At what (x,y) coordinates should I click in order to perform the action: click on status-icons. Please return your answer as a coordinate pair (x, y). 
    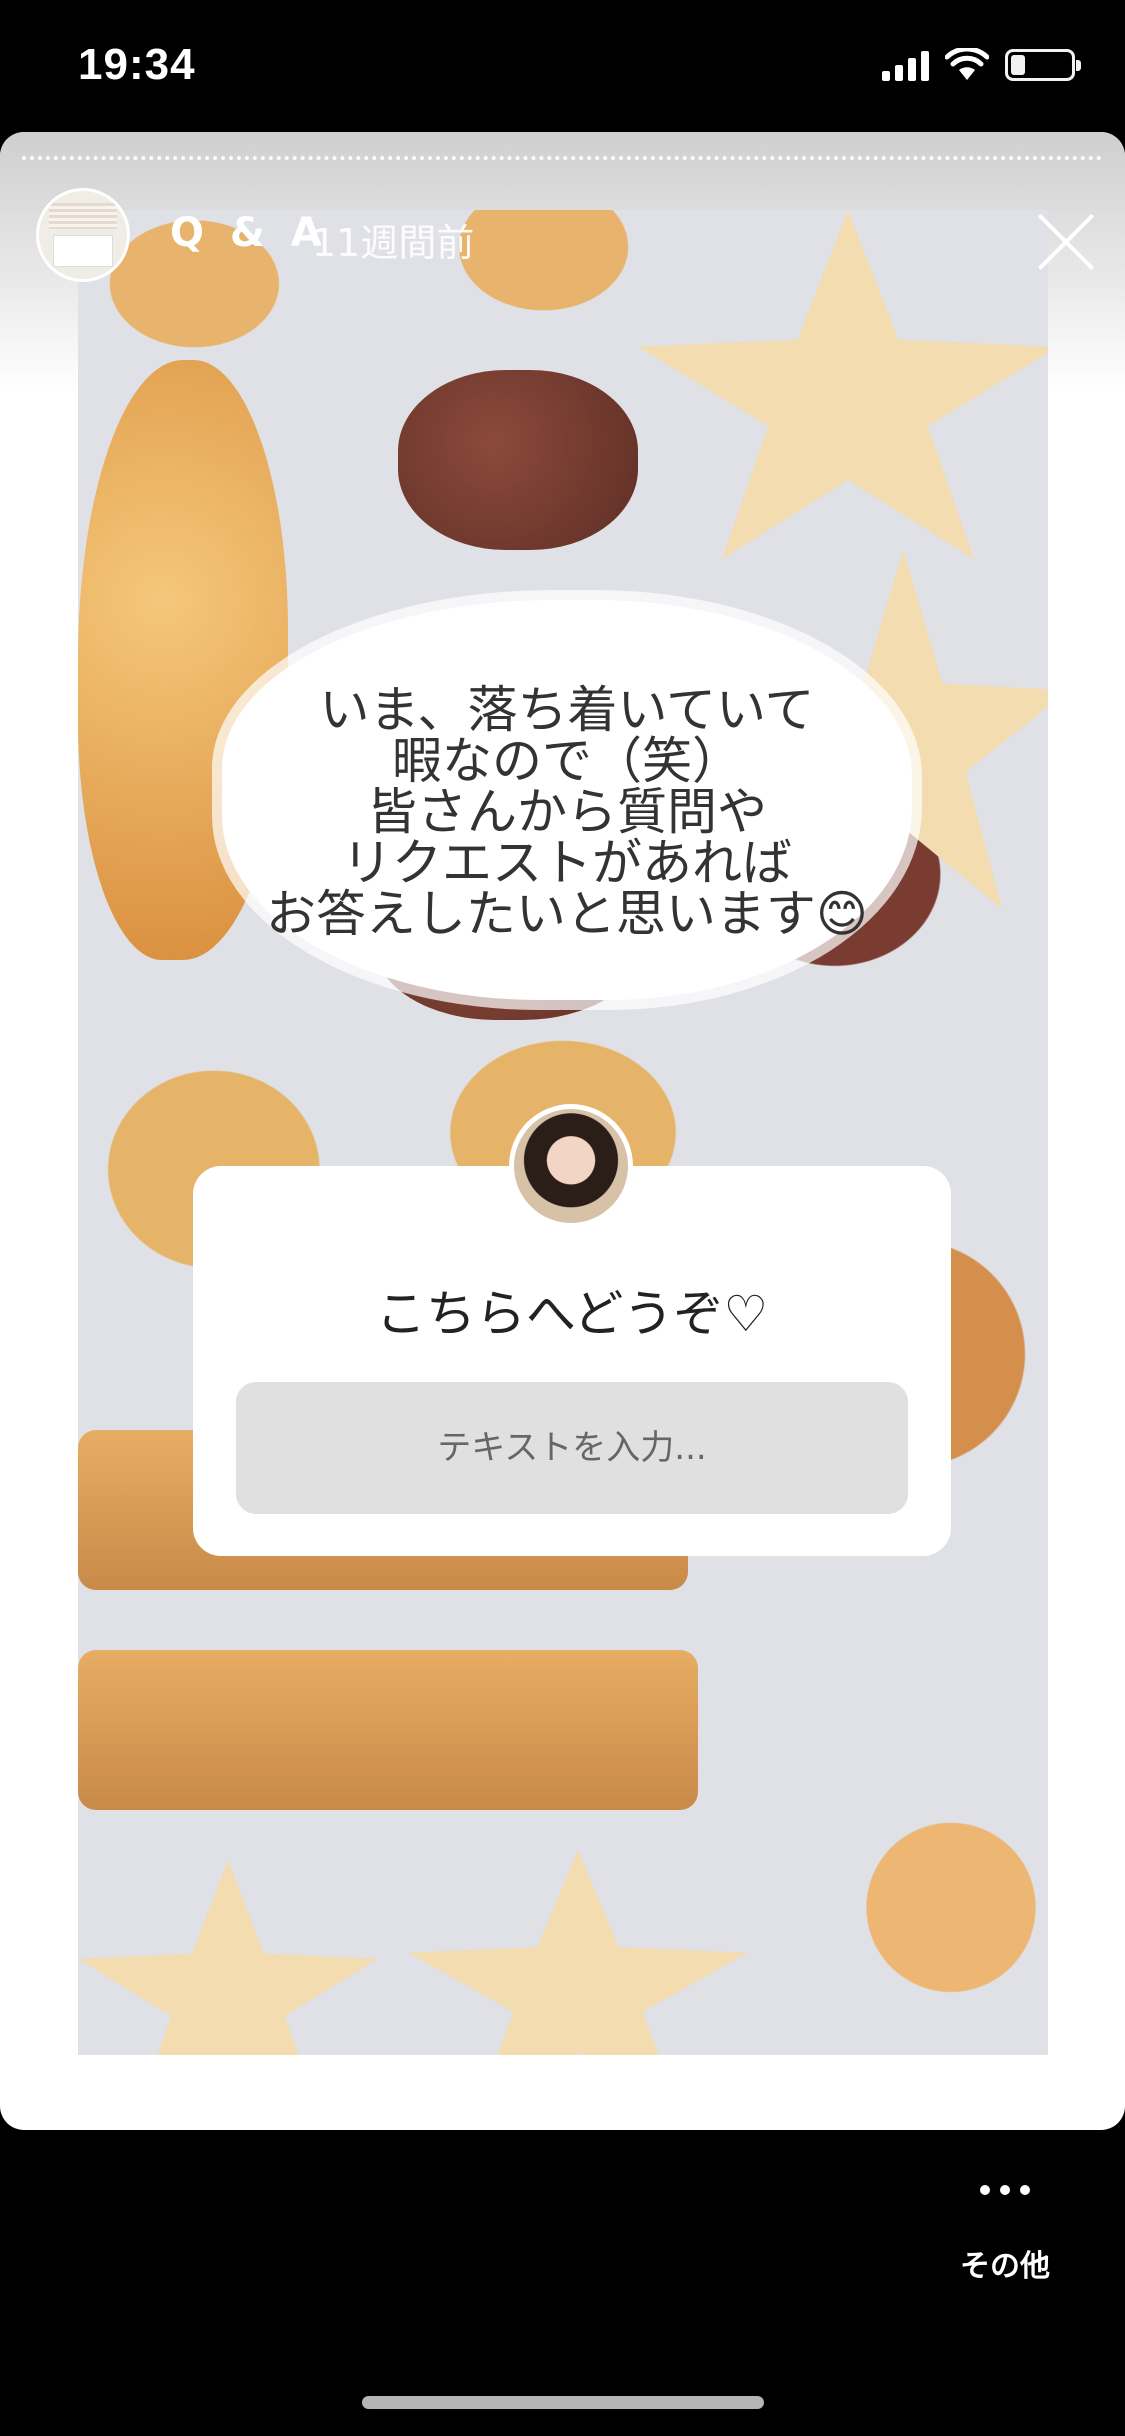
    Looking at the image, I should click on (981, 65).